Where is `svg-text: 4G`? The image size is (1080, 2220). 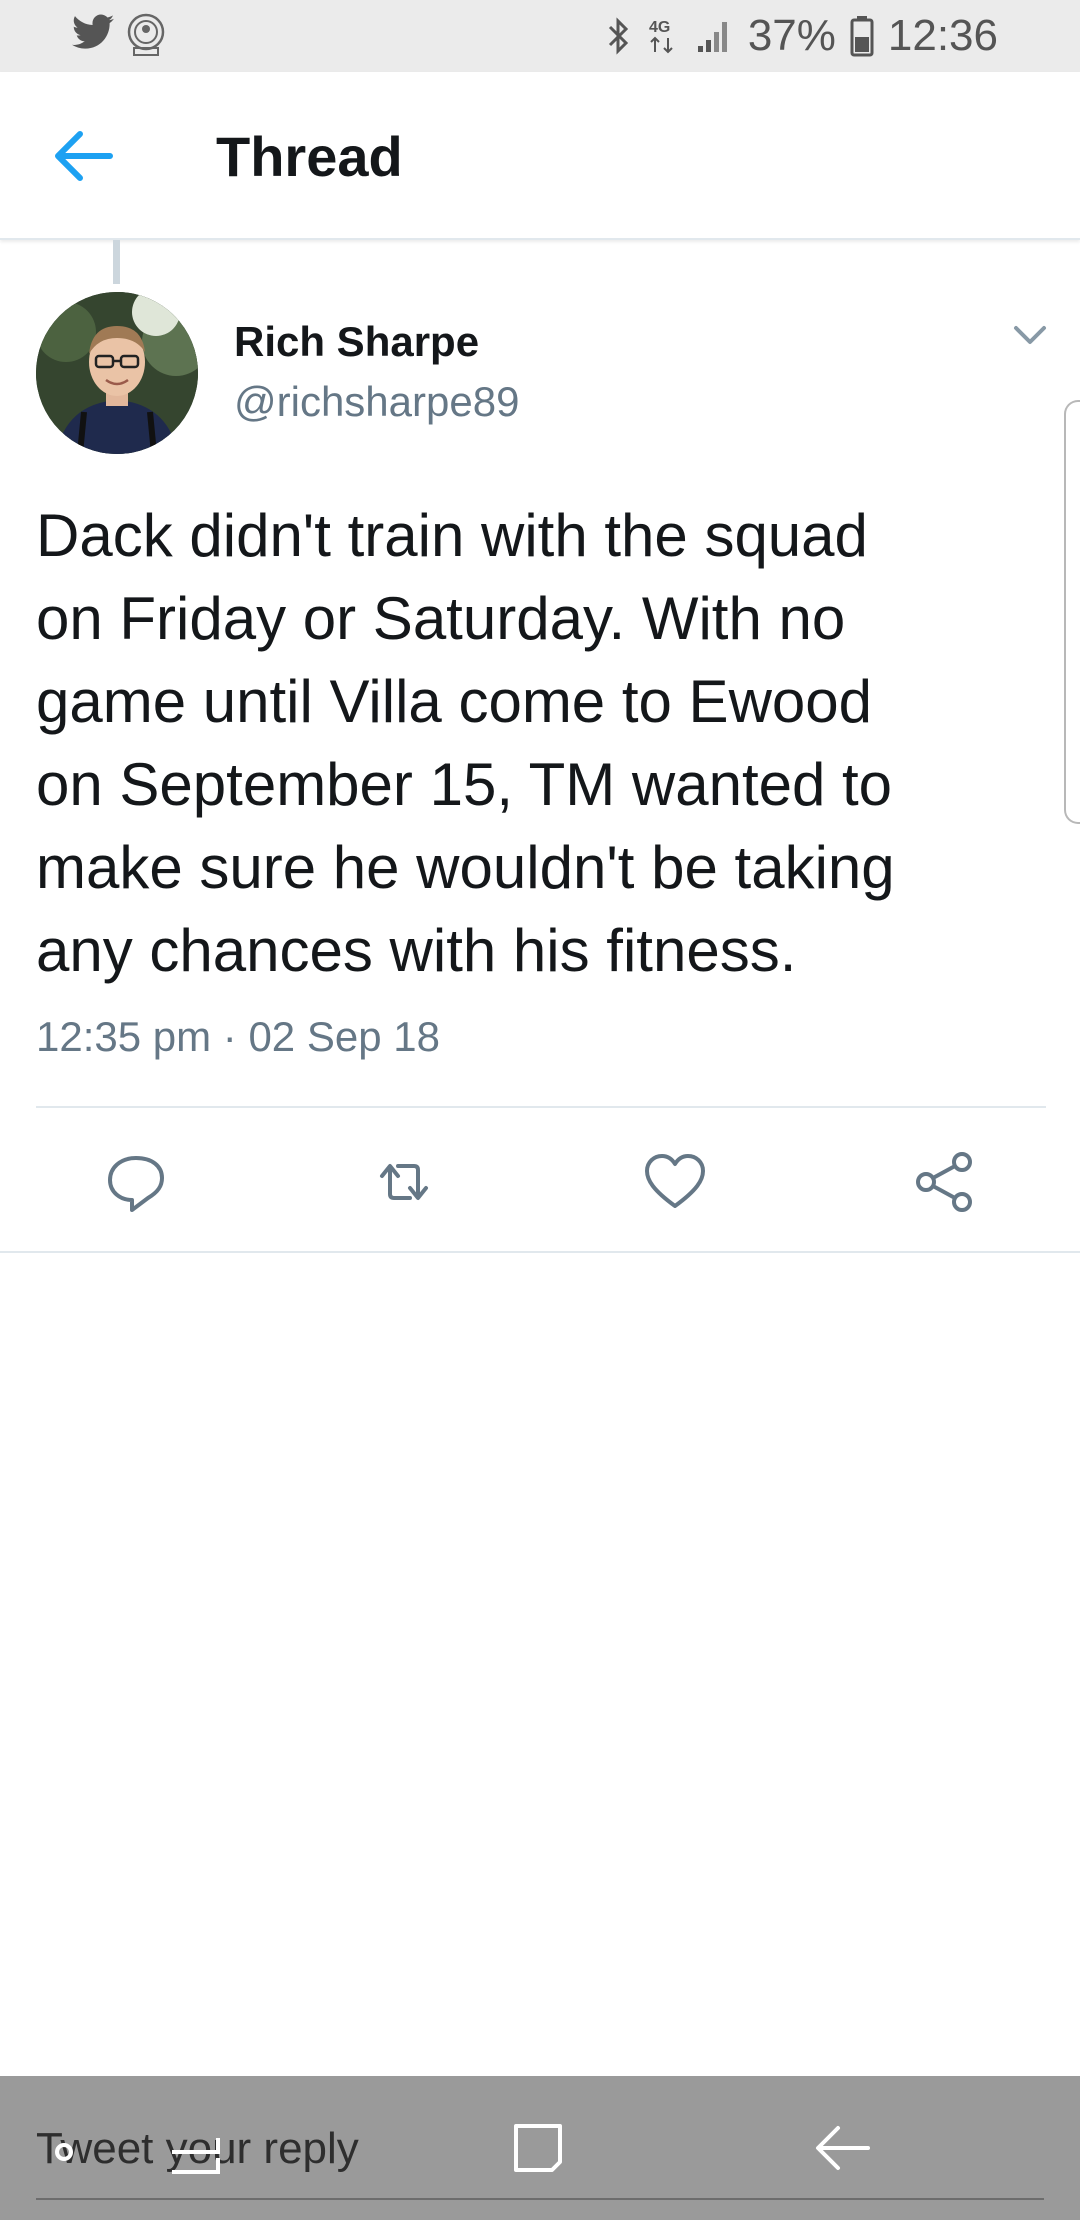
svg-text: 4G is located at coordinates (659, 27).